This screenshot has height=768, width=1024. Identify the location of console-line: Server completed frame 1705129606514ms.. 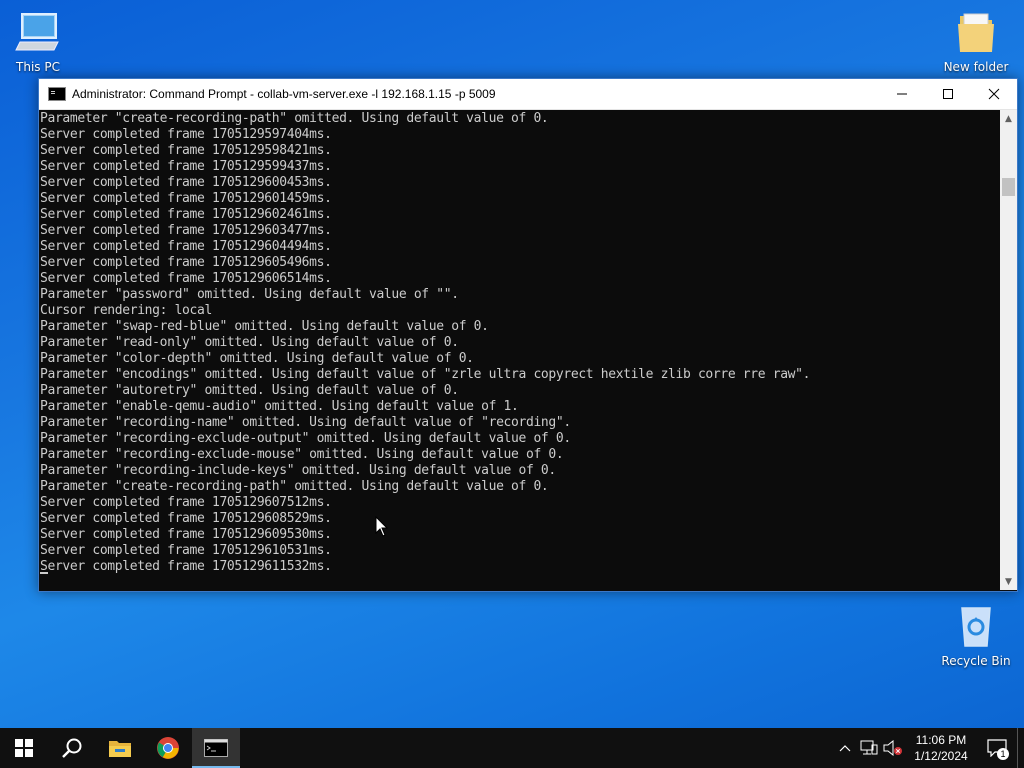
(186, 278).